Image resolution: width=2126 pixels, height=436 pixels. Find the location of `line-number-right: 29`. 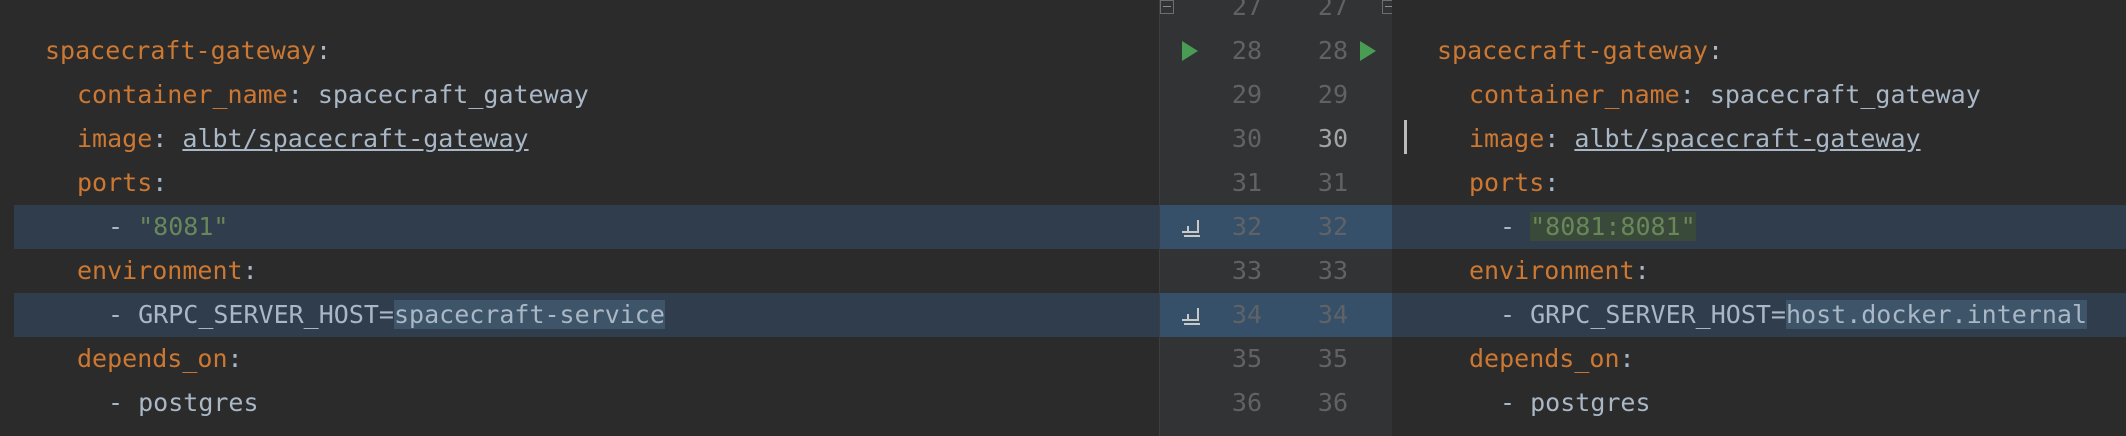

line-number-right: 29 is located at coordinates (1332, 94).